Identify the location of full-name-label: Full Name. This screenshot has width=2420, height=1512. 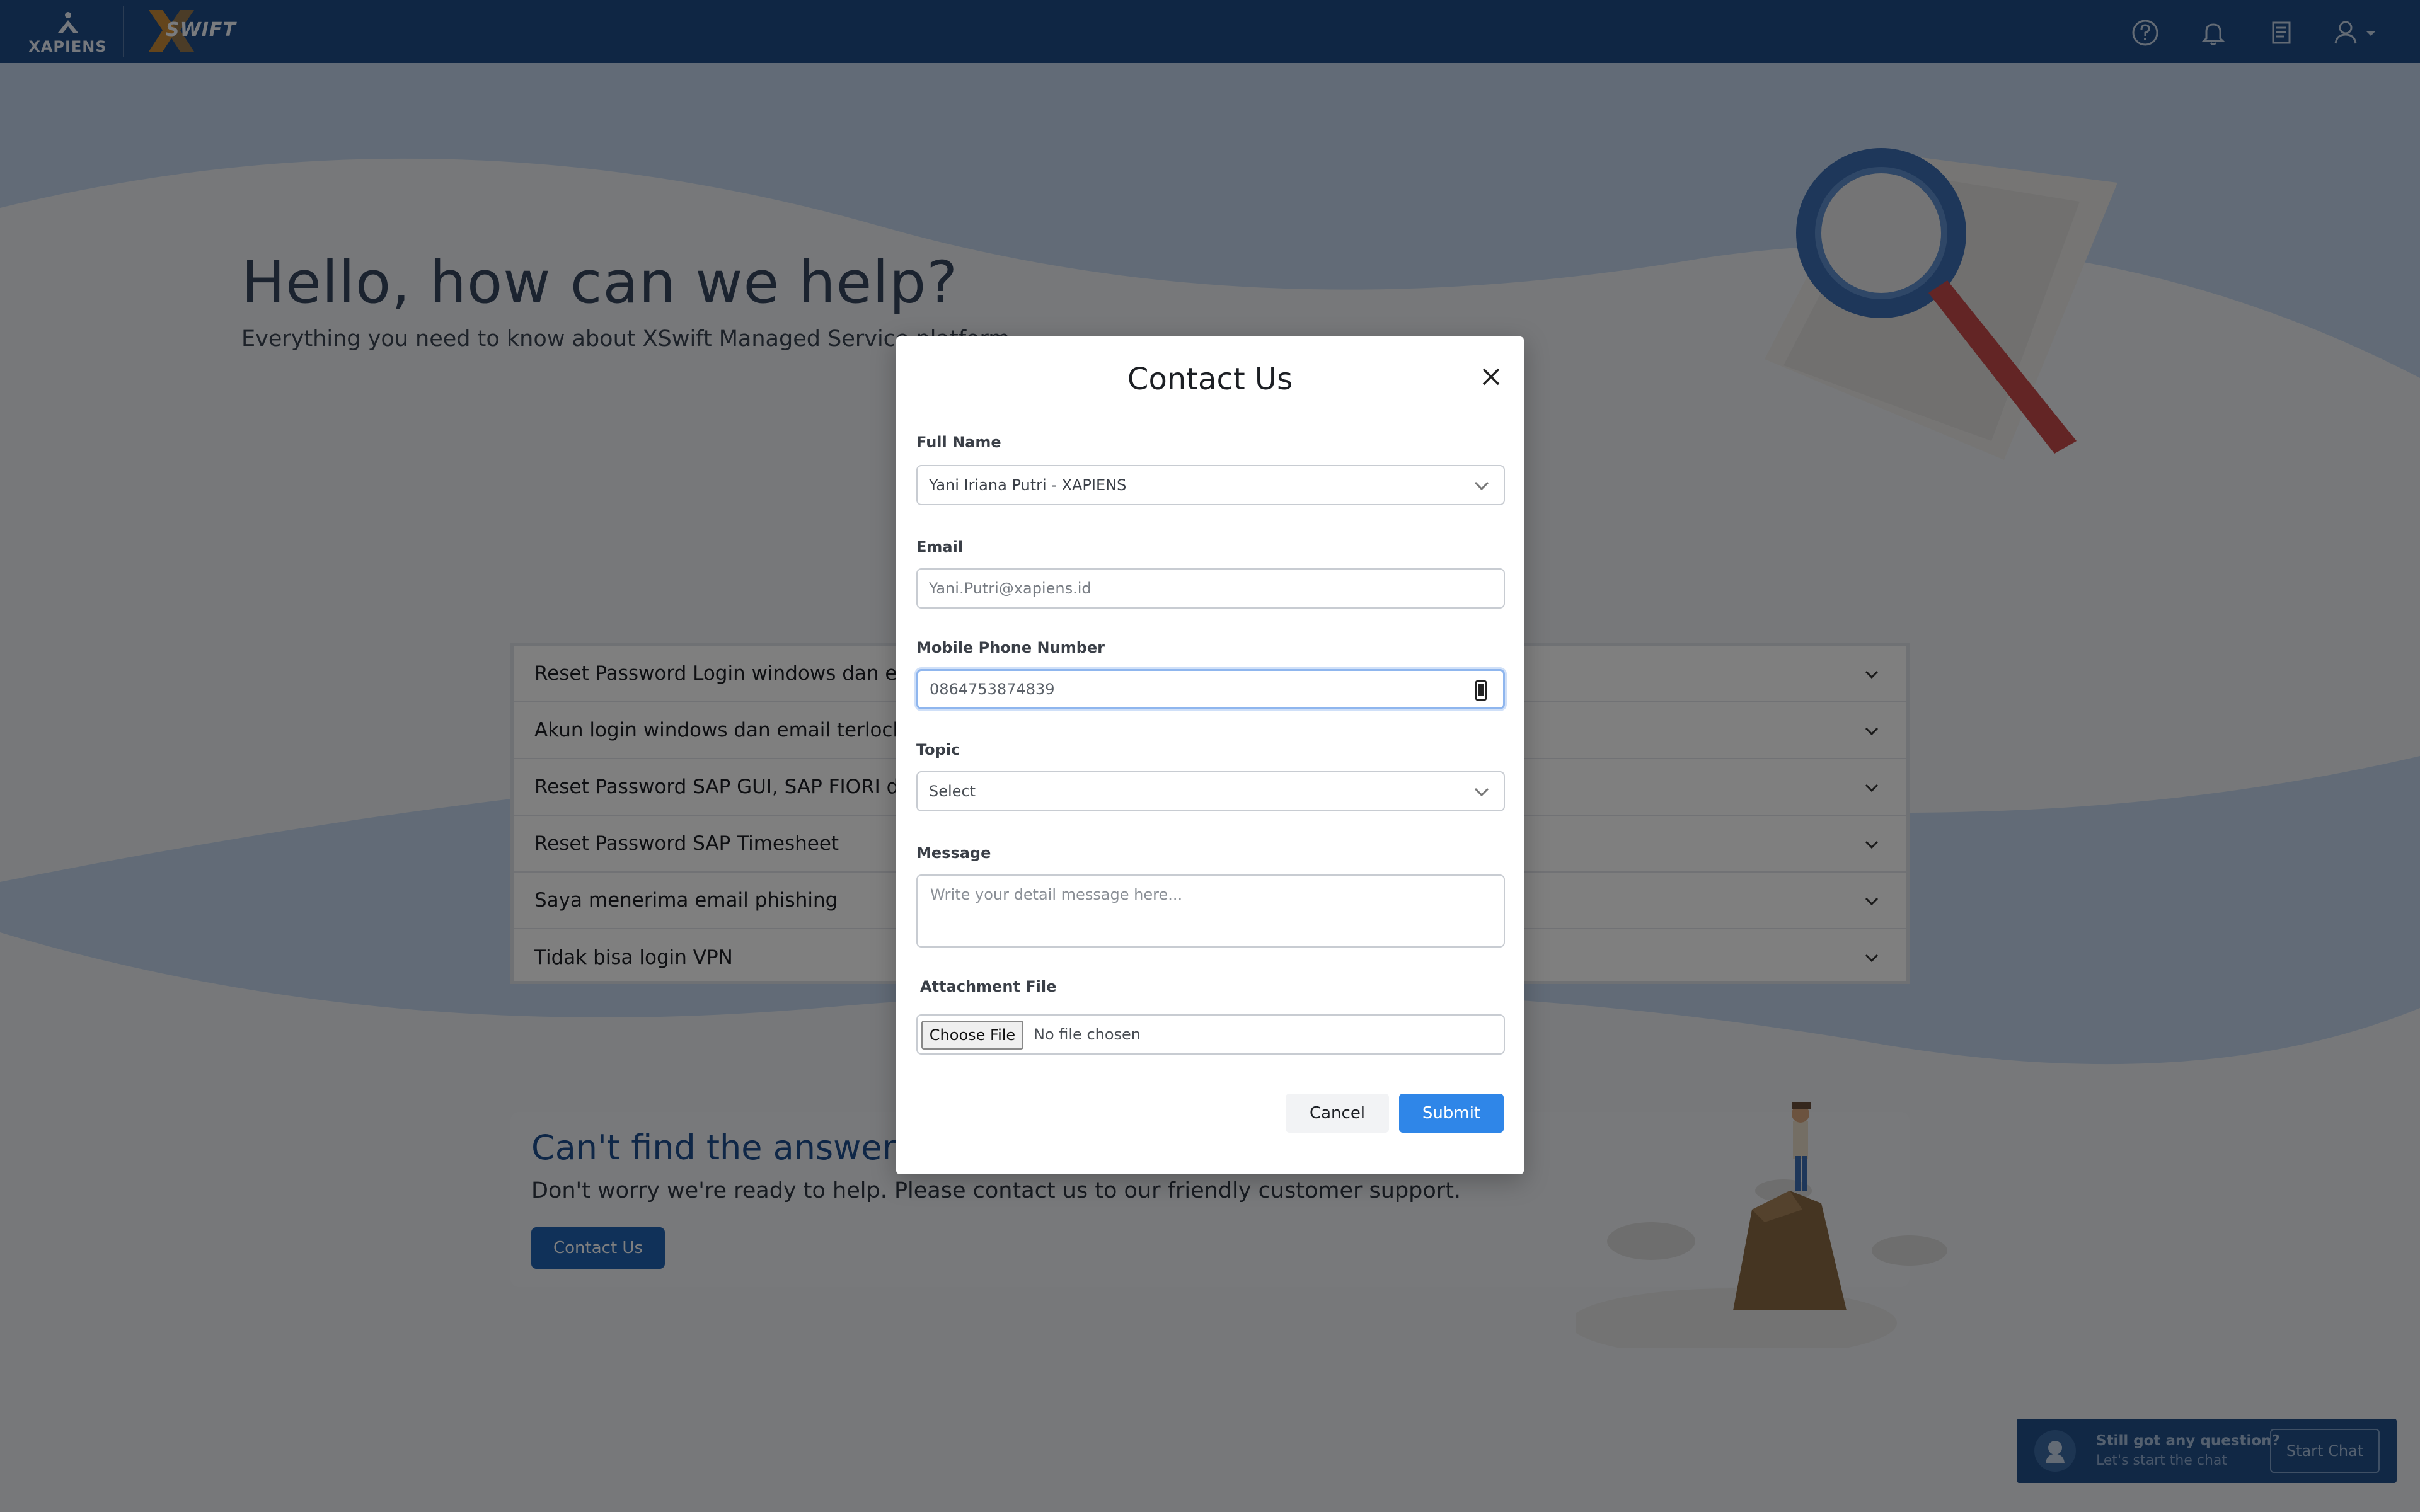
(958, 442).